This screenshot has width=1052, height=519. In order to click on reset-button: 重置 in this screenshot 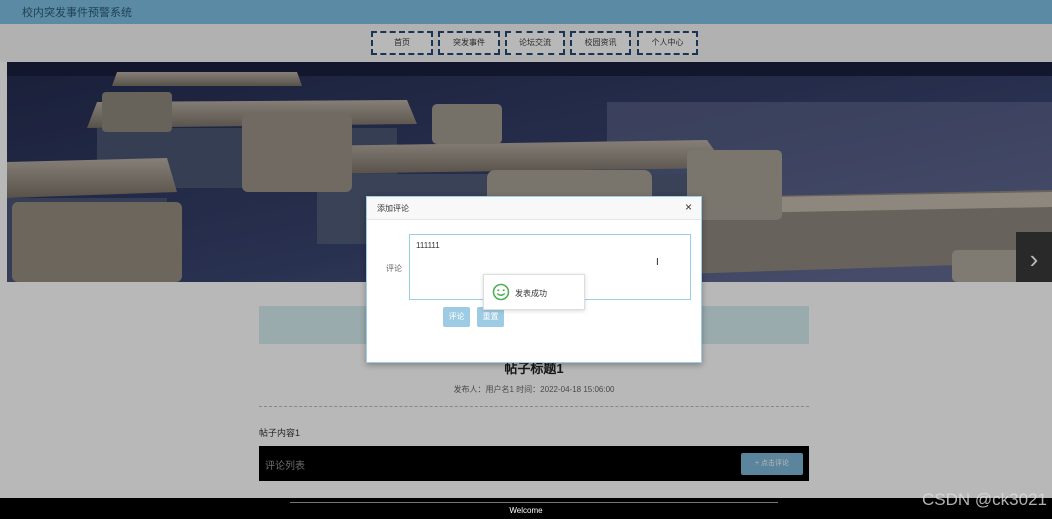, I will do `click(490, 317)`.